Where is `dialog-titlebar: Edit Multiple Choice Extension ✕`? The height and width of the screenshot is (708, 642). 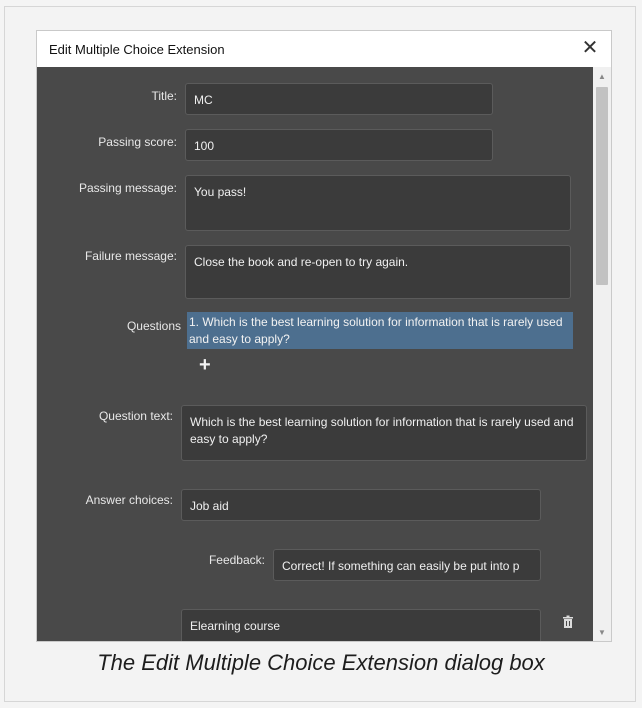 dialog-titlebar: Edit Multiple Choice Extension ✕ is located at coordinates (324, 49).